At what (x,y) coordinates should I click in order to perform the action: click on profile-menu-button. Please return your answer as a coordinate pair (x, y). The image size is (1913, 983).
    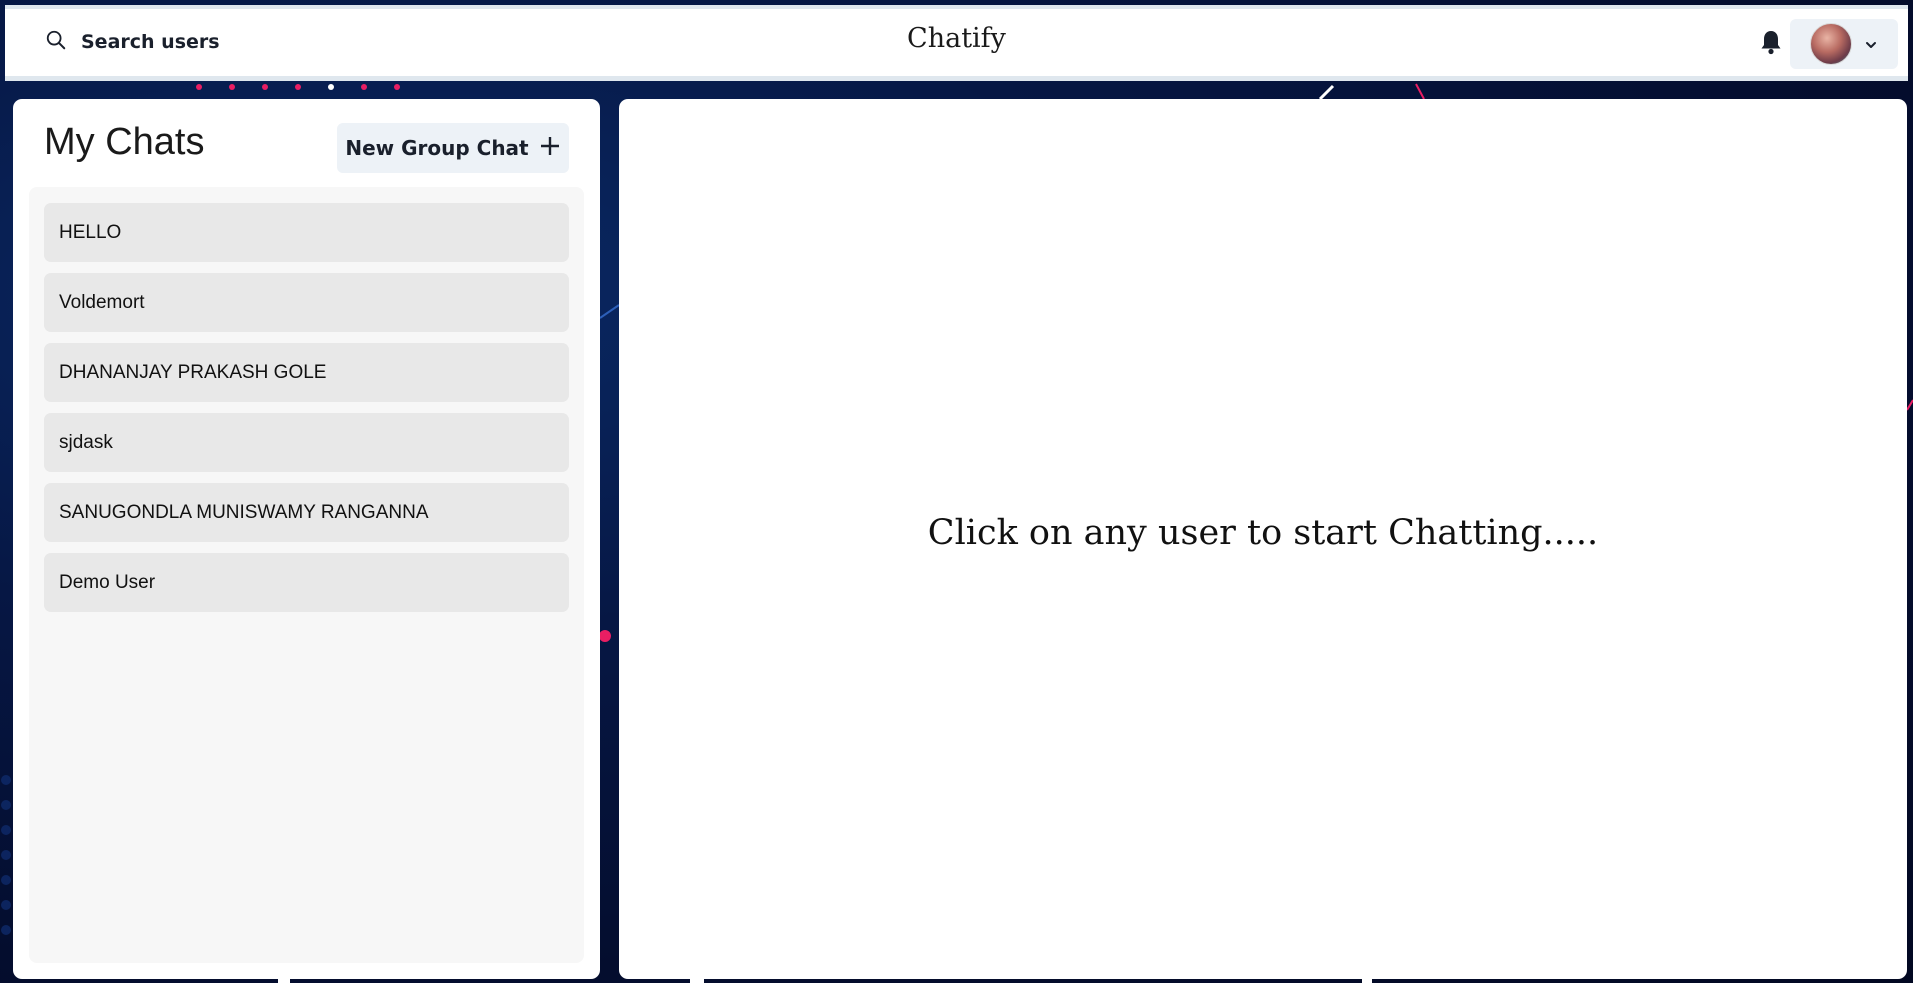
    Looking at the image, I should click on (1844, 44).